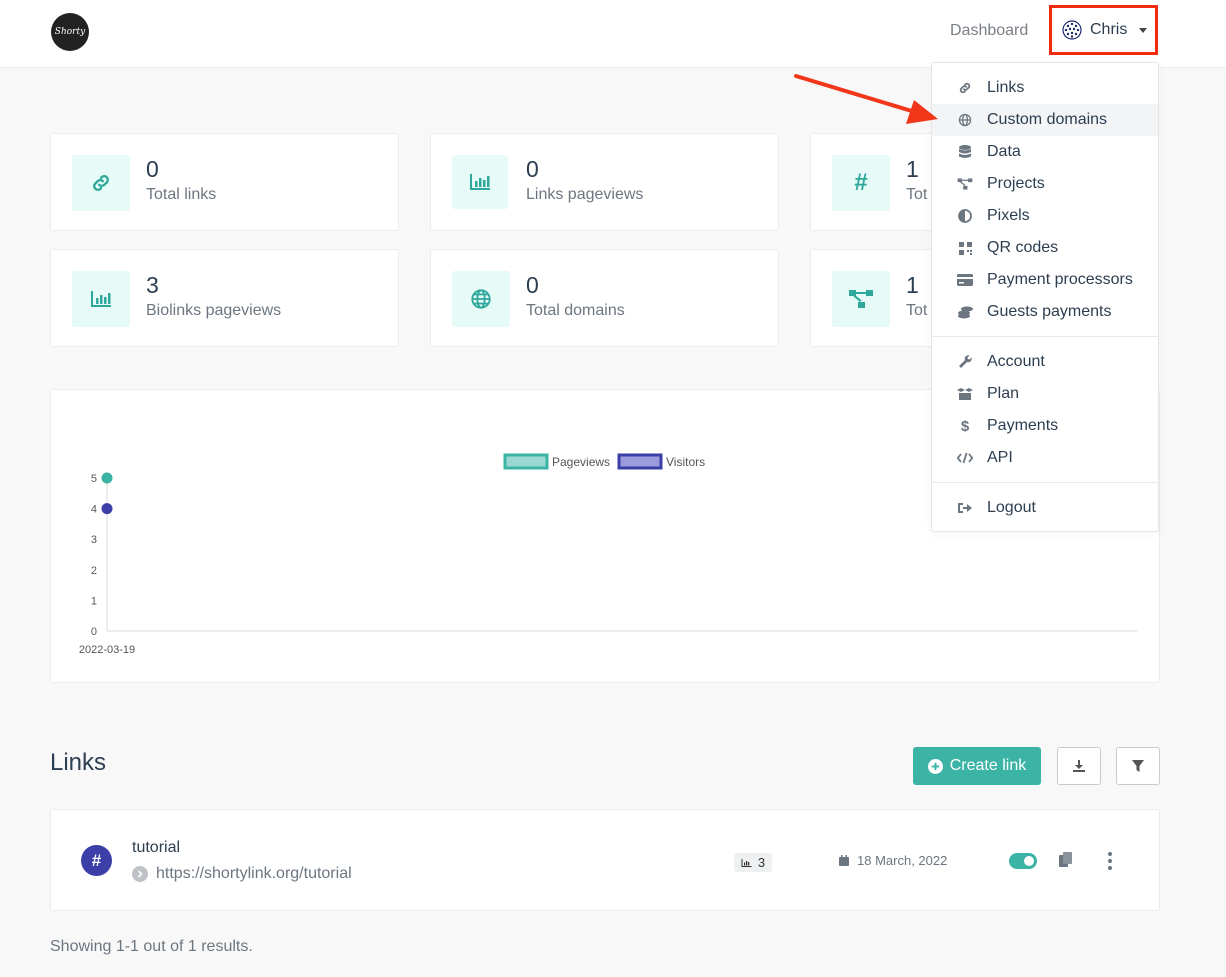  I want to click on copy-icon, so click(1066, 860).